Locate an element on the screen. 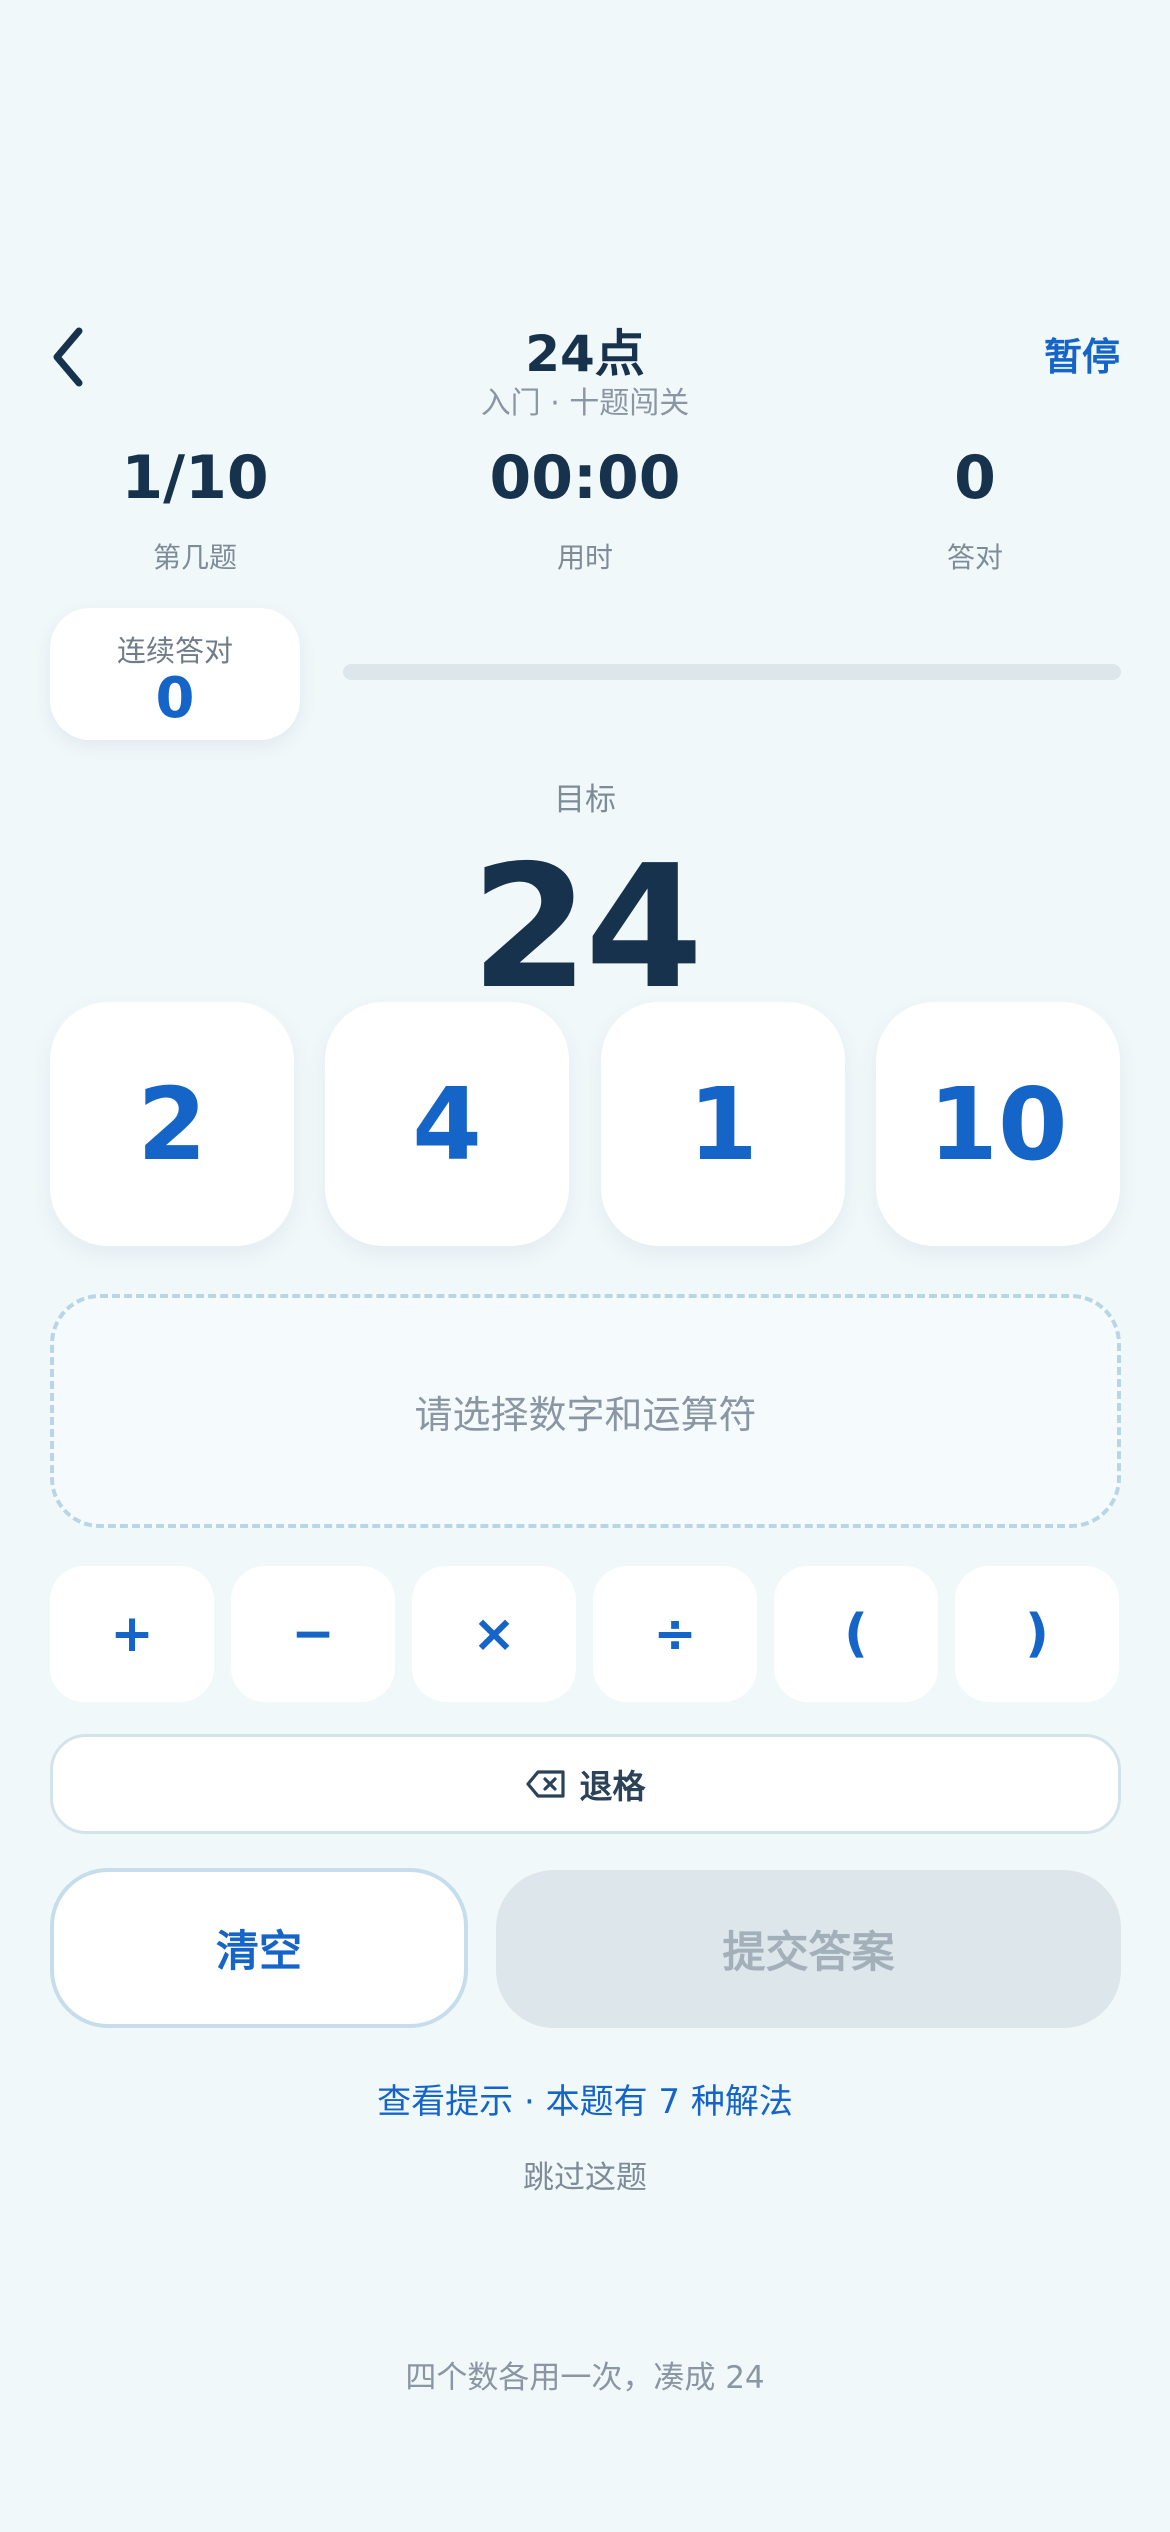 This screenshot has height=2532, width=1170. streak-card: 连续答对 0 is located at coordinates (175, 674).